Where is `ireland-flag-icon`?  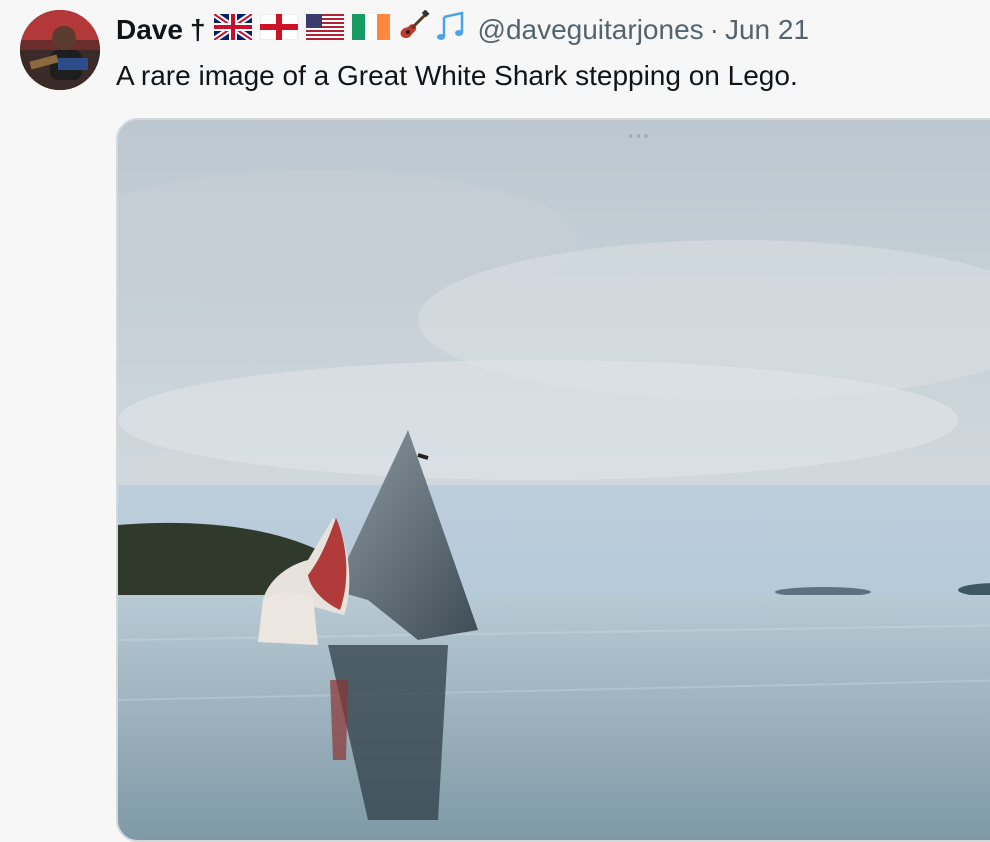
ireland-flag-icon is located at coordinates (370, 30).